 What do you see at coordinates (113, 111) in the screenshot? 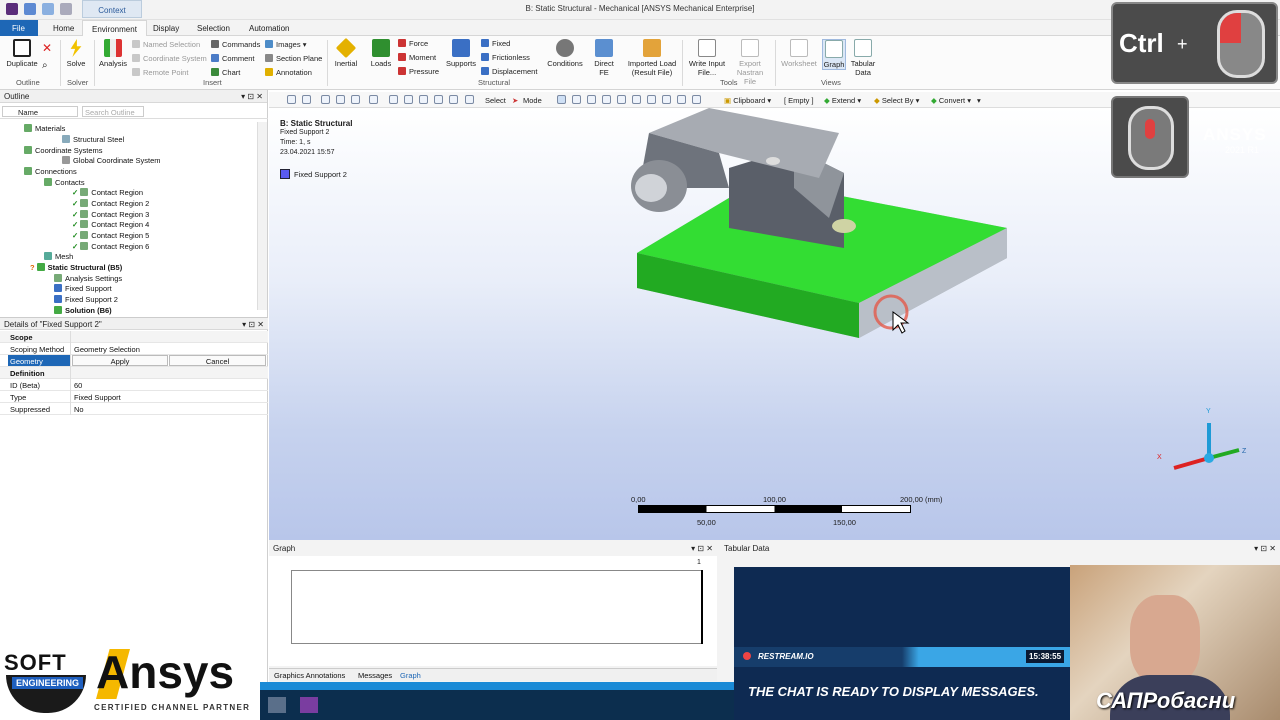
I see `outline-search-input: Search Outline` at bounding box center [113, 111].